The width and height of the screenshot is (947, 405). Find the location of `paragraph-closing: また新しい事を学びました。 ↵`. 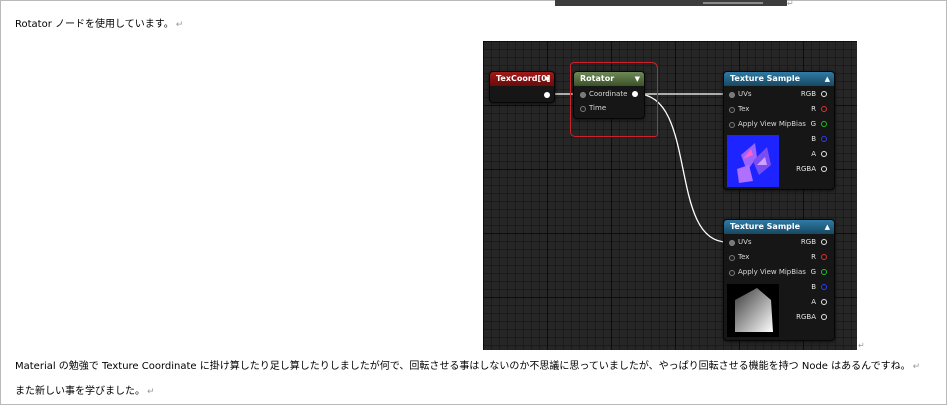

paragraph-closing: また新しい事を学びました。 ↵ is located at coordinates (85, 392).